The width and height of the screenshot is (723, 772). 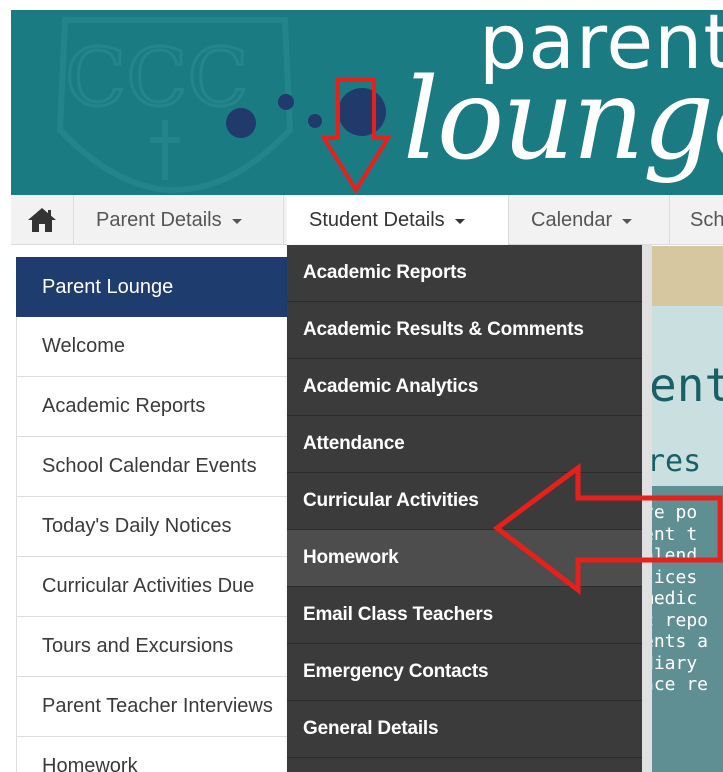 I want to click on content-line: ents a, so click(x=676, y=641).